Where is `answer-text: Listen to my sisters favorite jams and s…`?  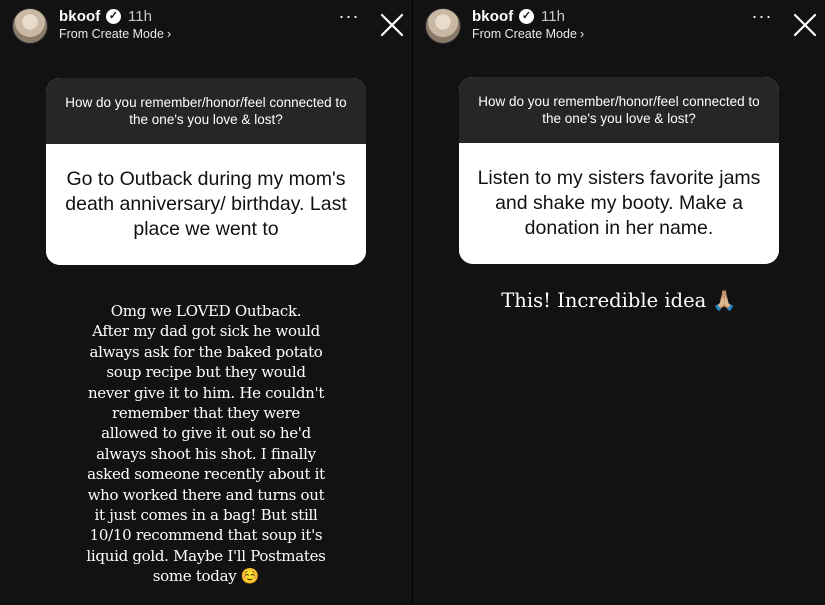 answer-text: Listen to my sisters favorite jams and s… is located at coordinates (619, 203).